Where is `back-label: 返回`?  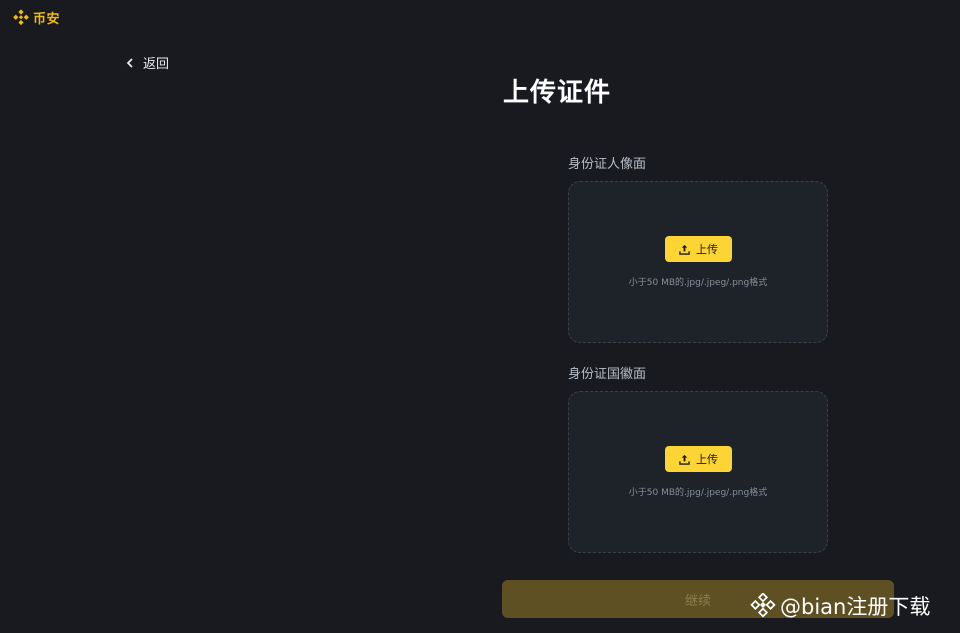 back-label: 返回 is located at coordinates (156, 64).